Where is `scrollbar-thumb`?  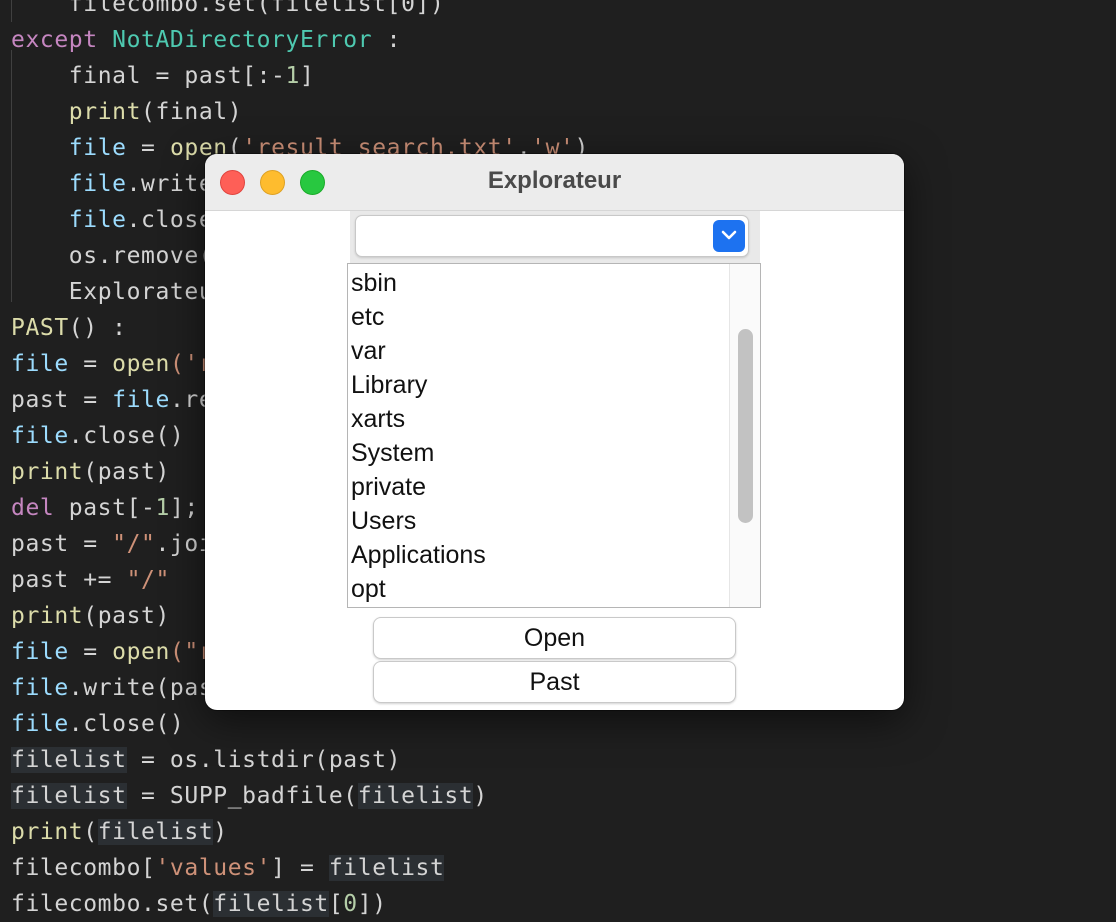 scrollbar-thumb is located at coordinates (745, 426).